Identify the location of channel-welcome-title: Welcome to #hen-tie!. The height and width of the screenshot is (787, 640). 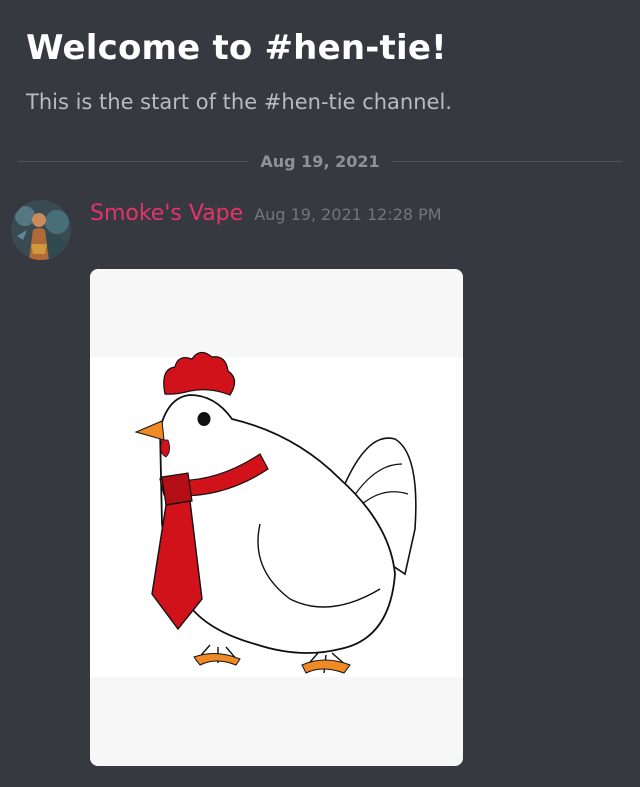
(236, 48).